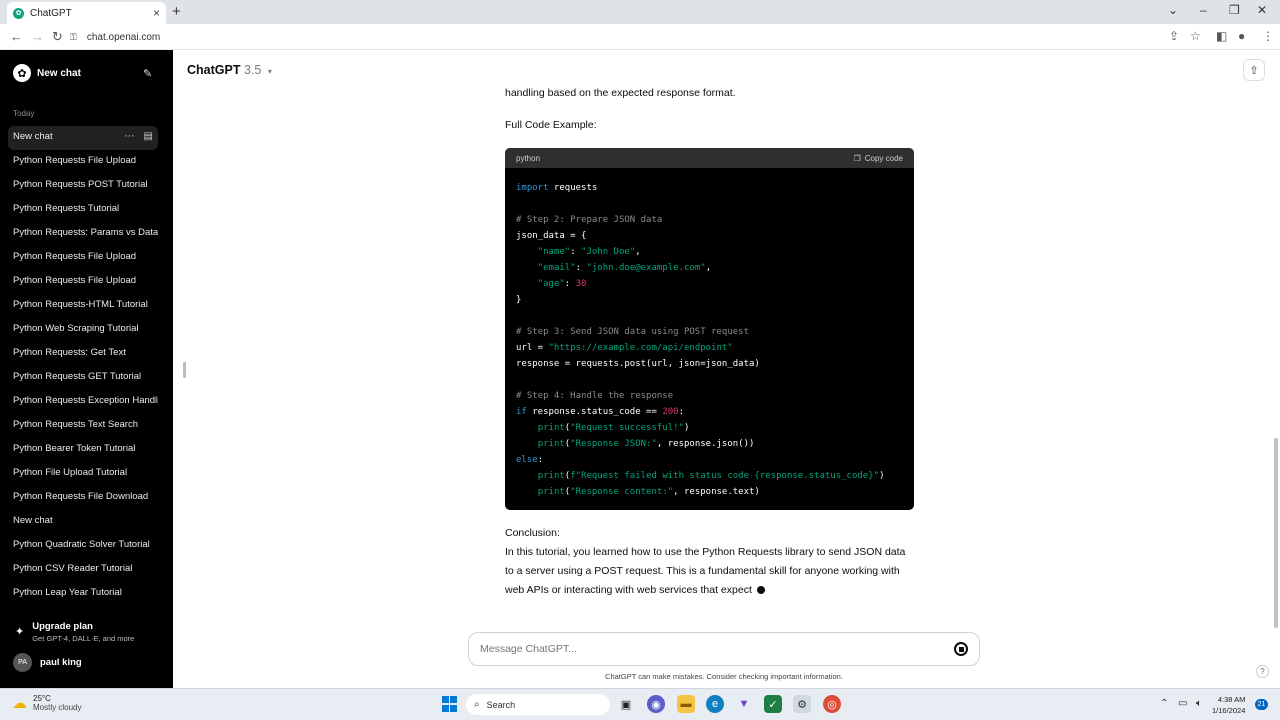 The height and width of the screenshot is (720, 1280). I want to click on history-item-label: Python Web Scraping Tutorial, so click(76, 328).